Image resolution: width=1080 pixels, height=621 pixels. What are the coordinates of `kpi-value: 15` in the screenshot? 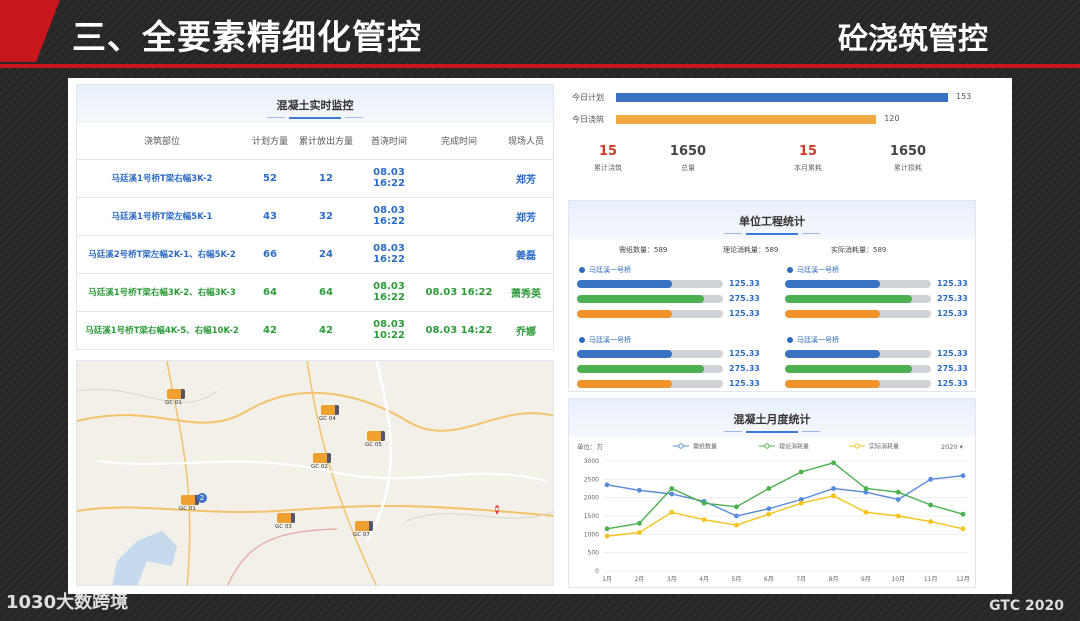 It's located at (808, 151).